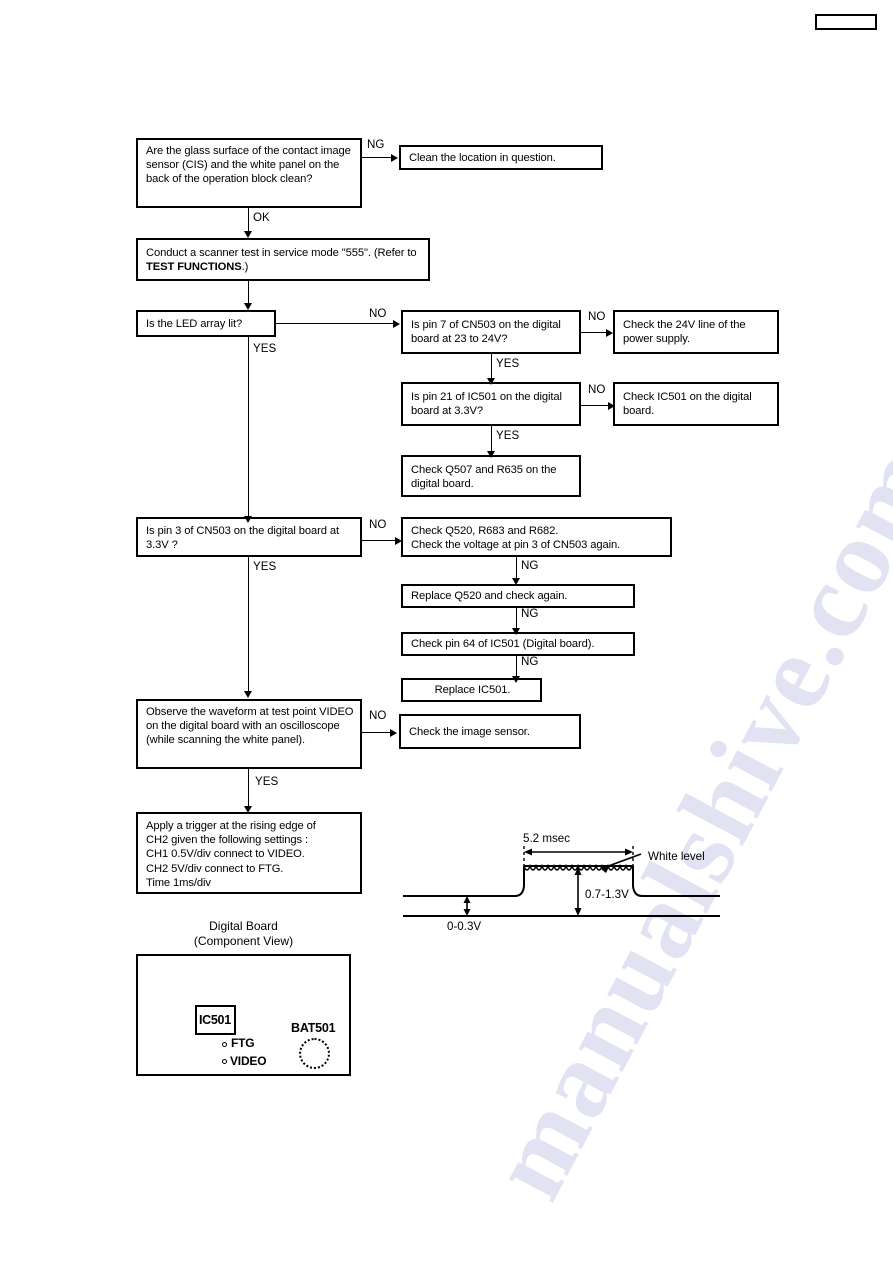 Image resolution: width=893 pixels, height=1263 pixels. I want to click on branch-label-no-pin3: NO, so click(378, 524).